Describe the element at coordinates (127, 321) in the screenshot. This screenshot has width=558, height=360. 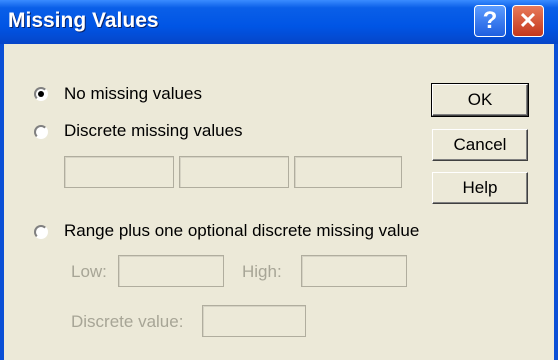
I see `discrete-value-label: Discrete value:` at that location.